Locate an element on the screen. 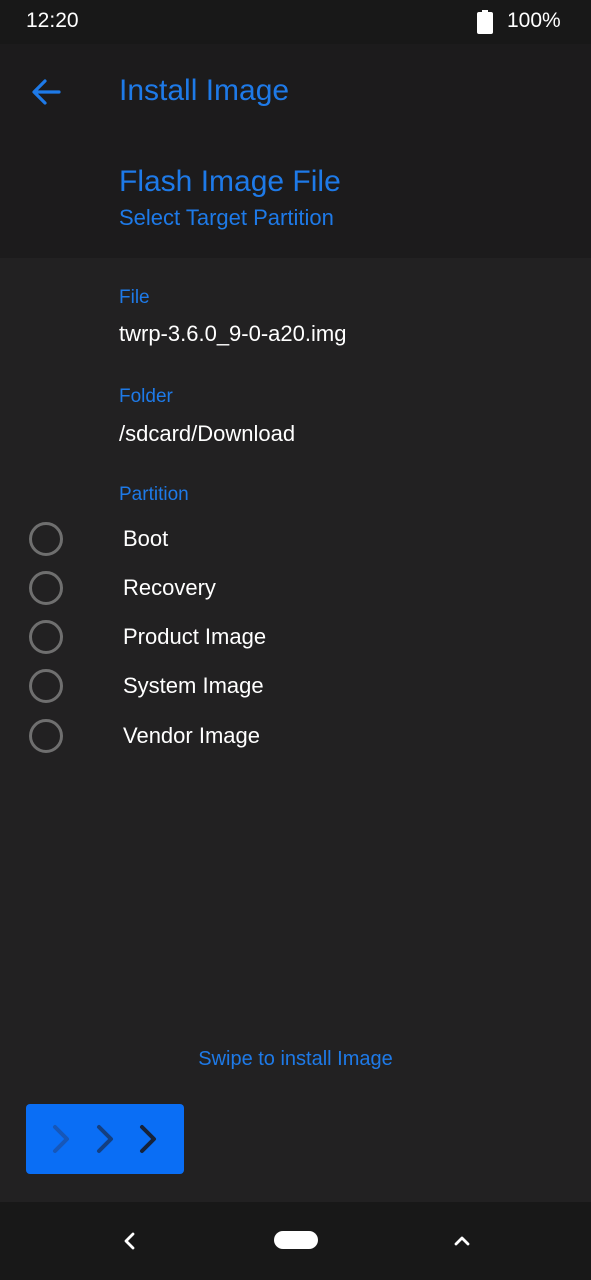  partition-option-boot: Boot is located at coordinates (226, 539).